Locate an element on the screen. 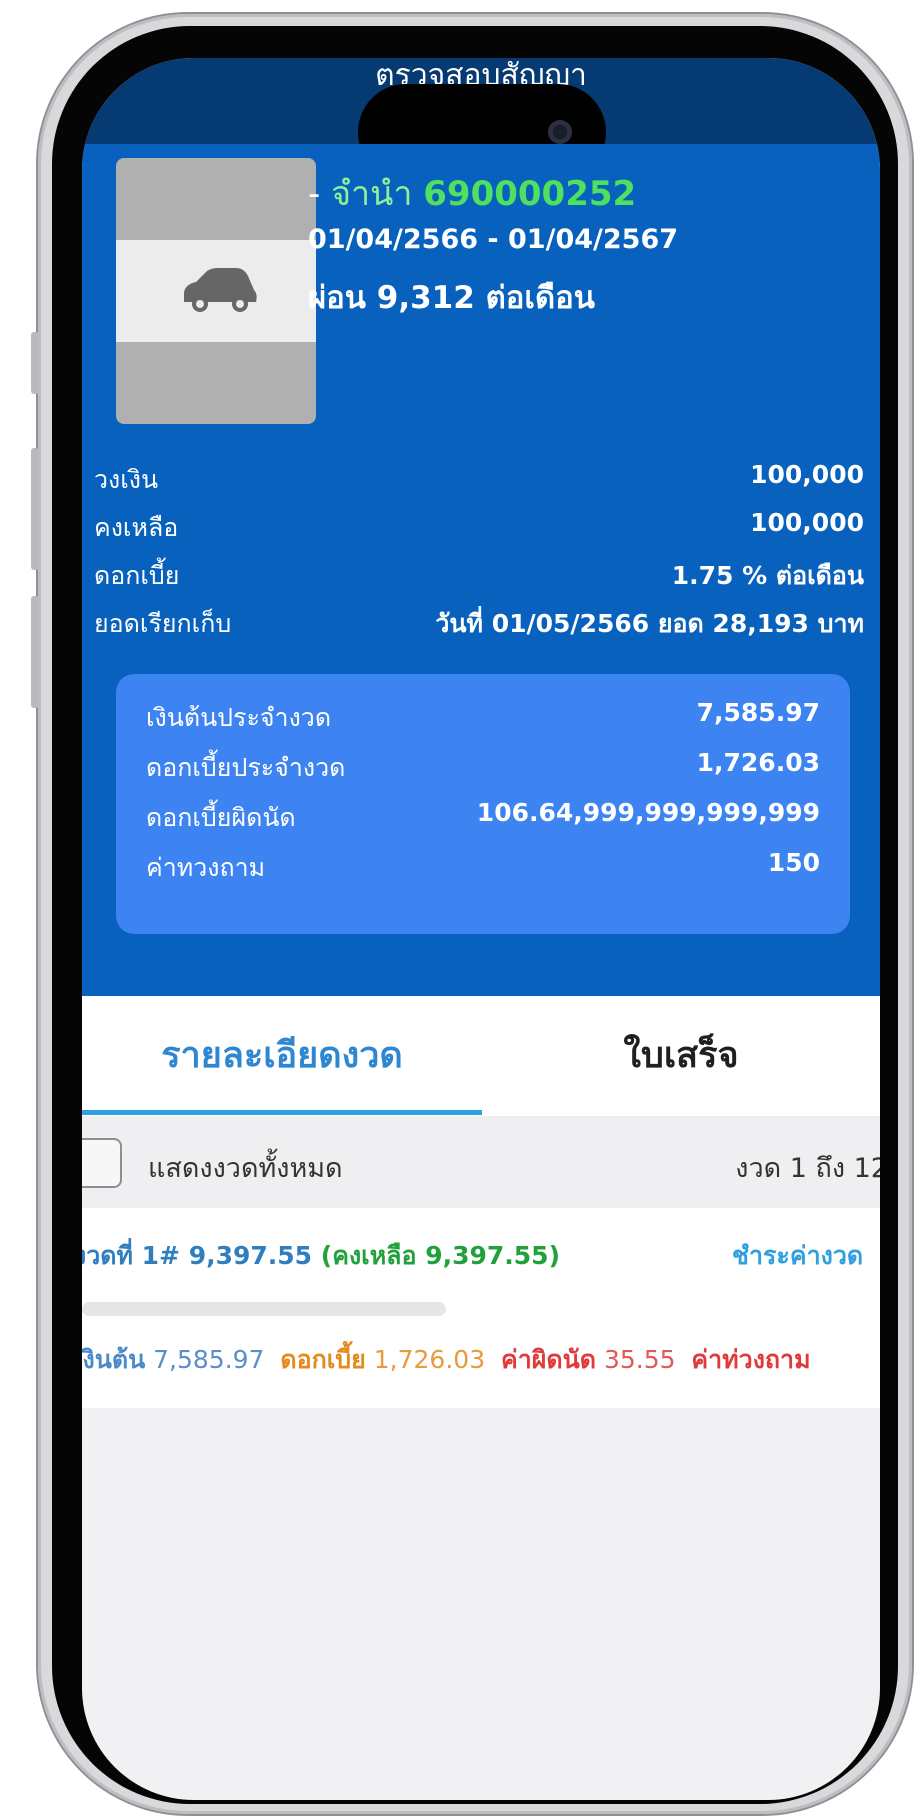 Image resolution: width=920 pixels, height=1816 pixels. filter-bar: แสดงงวดทั้งหมด งวด 1 ถึง 12 is located at coordinates (481, 1162).